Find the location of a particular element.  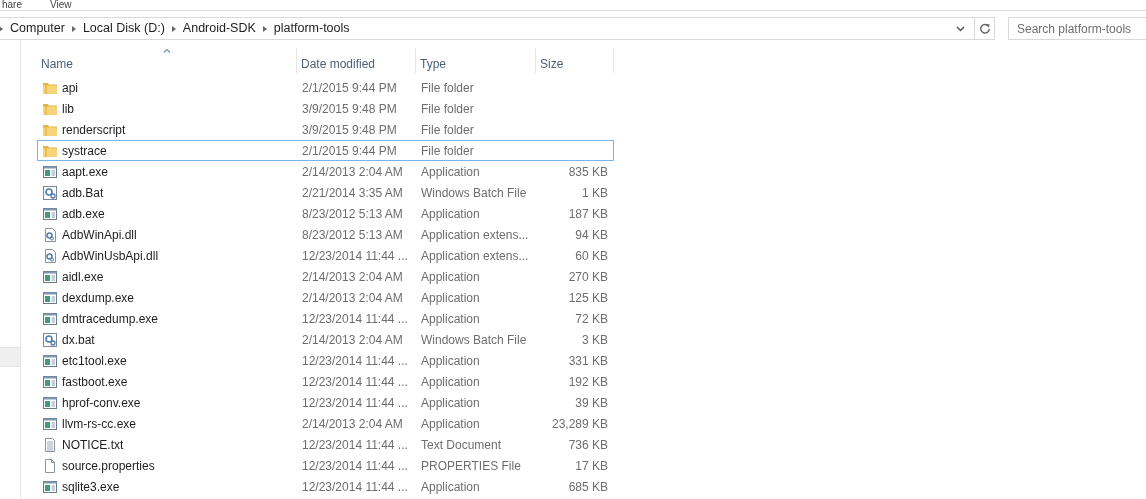

file-type: Windows Batch File is located at coordinates (474, 193).